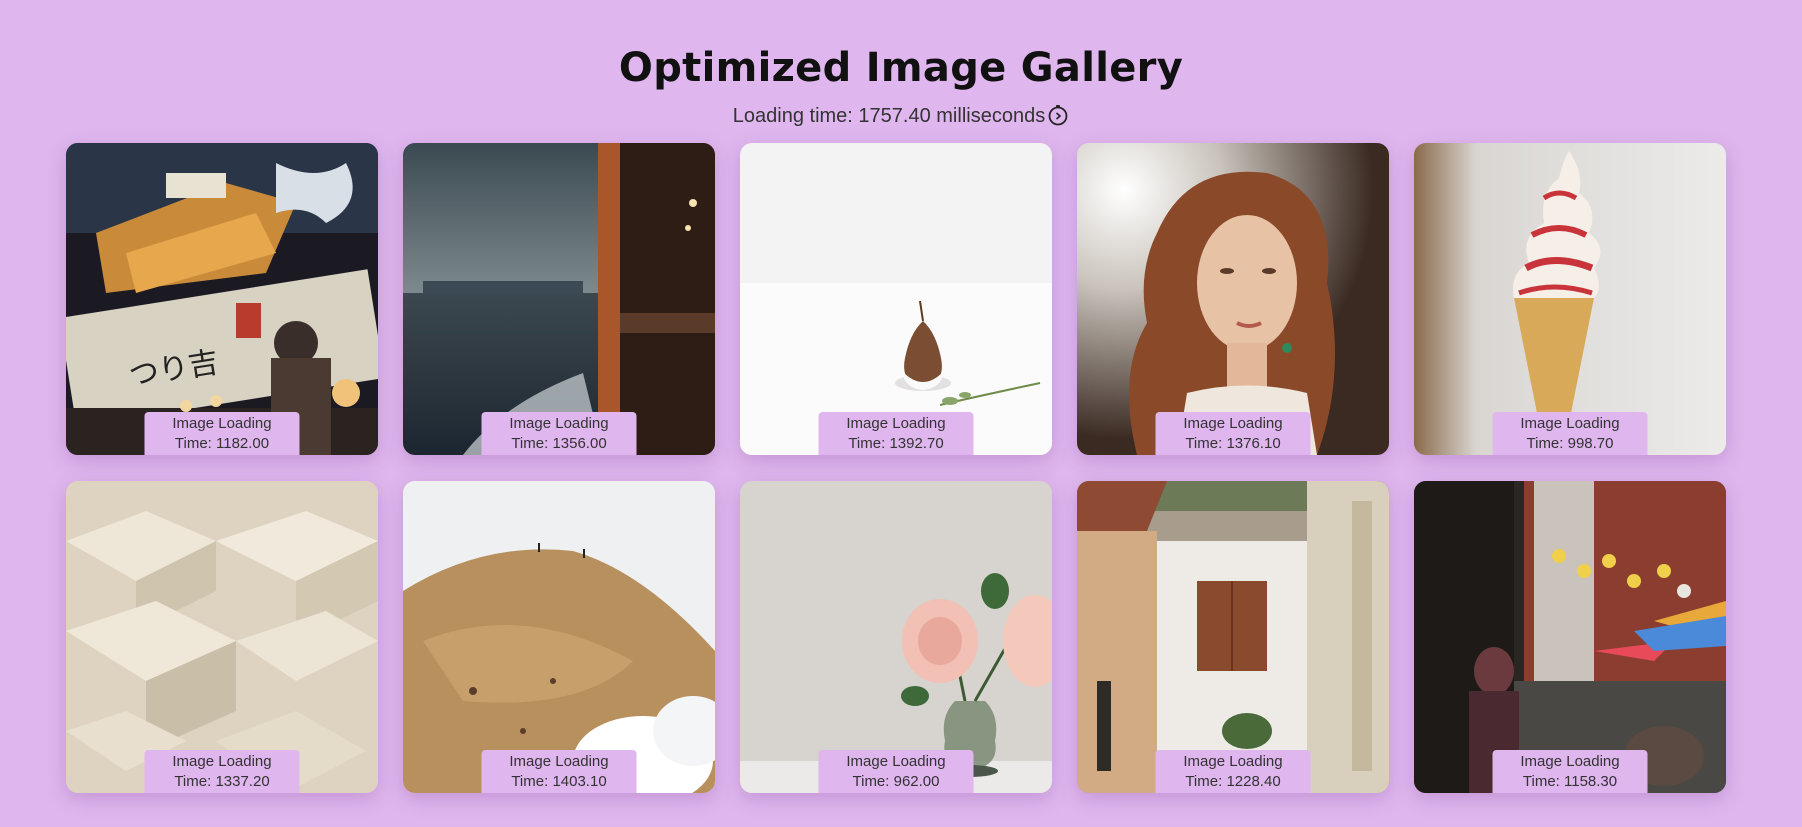 This screenshot has height=827, width=1802. I want to click on gallery-card: つり吉 Image Loading Time: 1182.00, so click(222, 299).